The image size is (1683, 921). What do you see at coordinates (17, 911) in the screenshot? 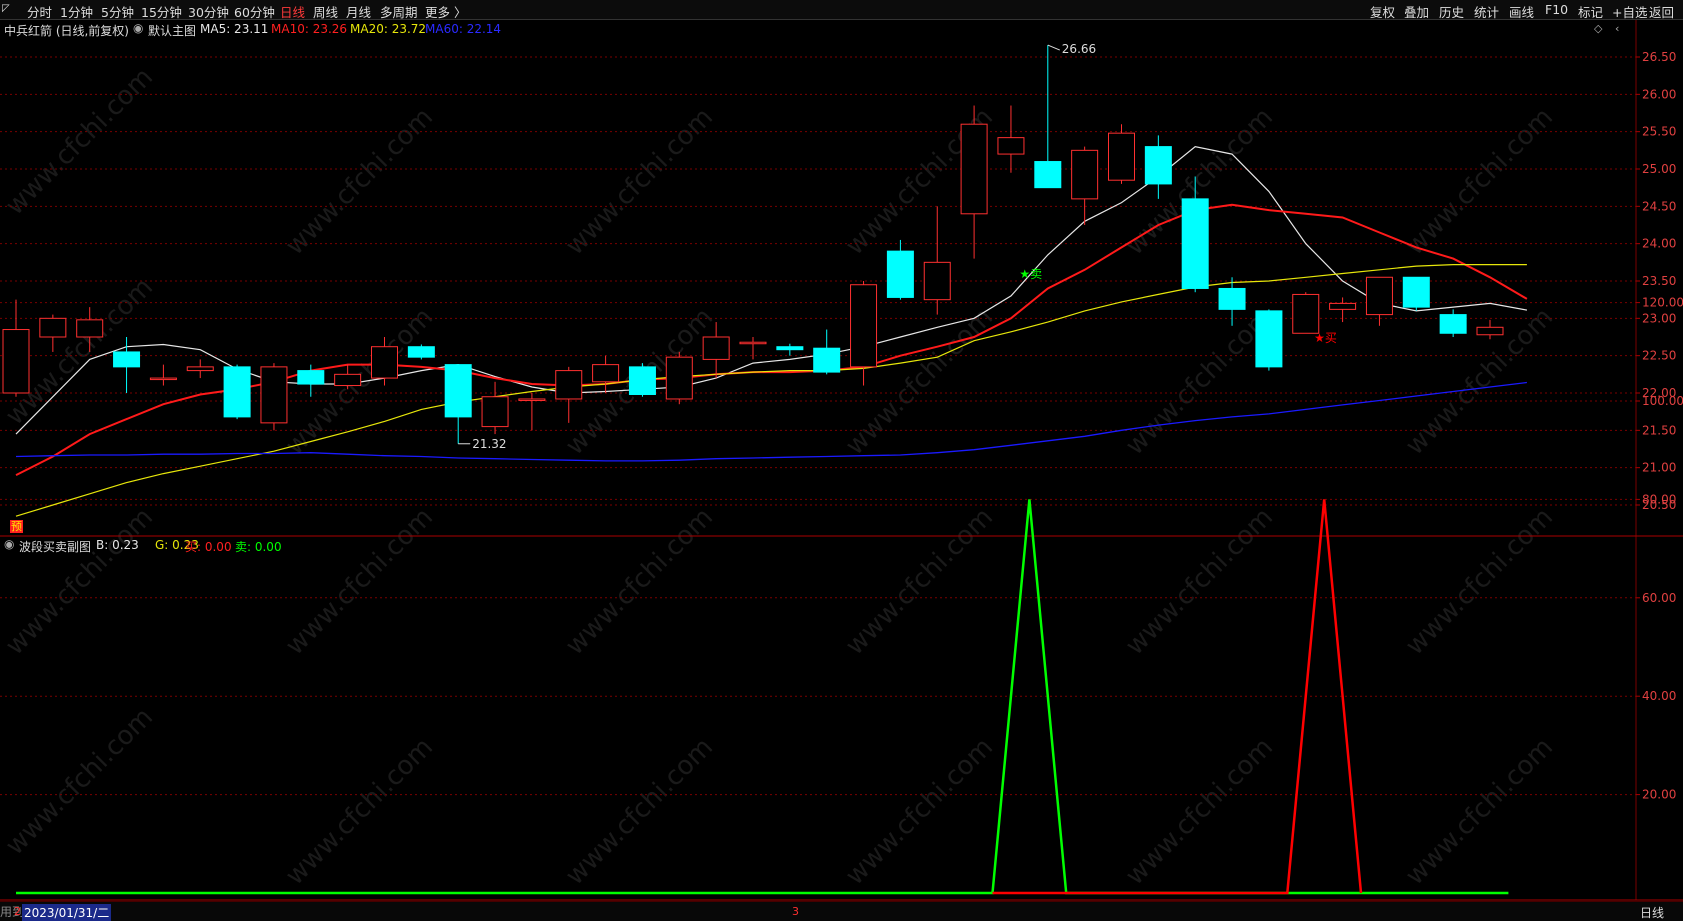
I see `bottom-left-marker: 2` at bounding box center [17, 911].